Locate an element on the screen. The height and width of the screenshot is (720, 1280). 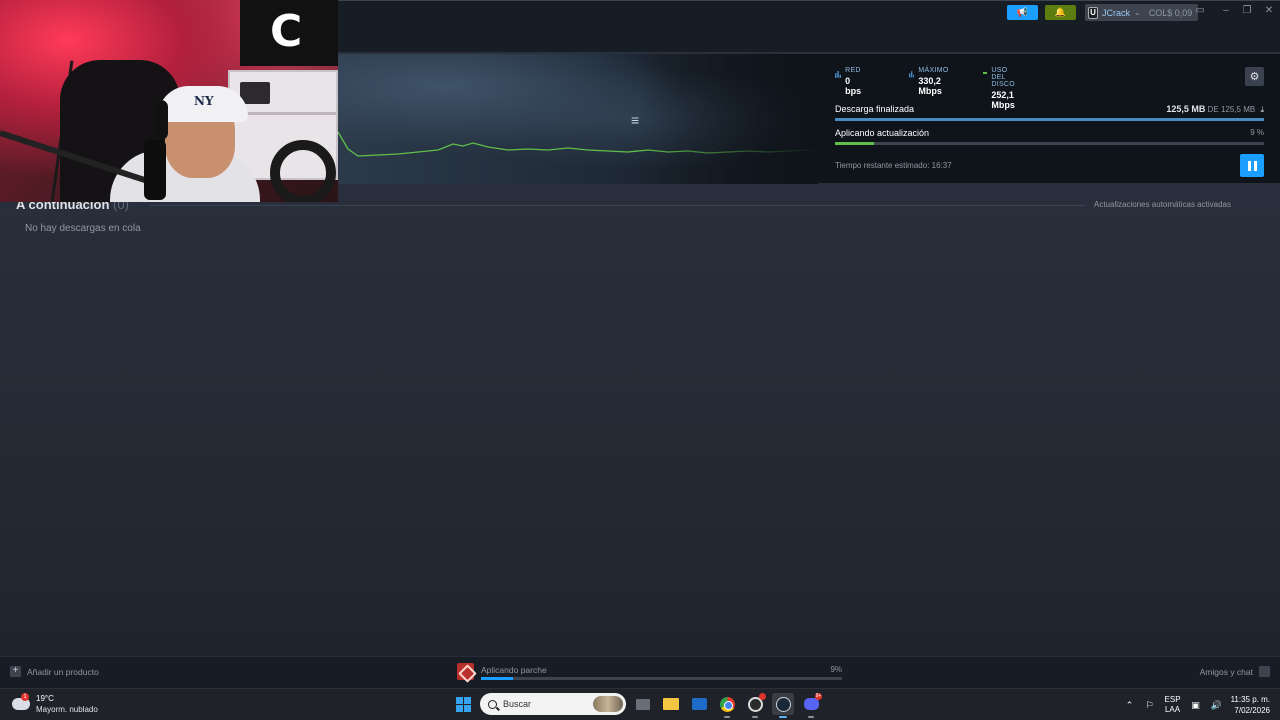
mail-icon is located at coordinates (699, 704).